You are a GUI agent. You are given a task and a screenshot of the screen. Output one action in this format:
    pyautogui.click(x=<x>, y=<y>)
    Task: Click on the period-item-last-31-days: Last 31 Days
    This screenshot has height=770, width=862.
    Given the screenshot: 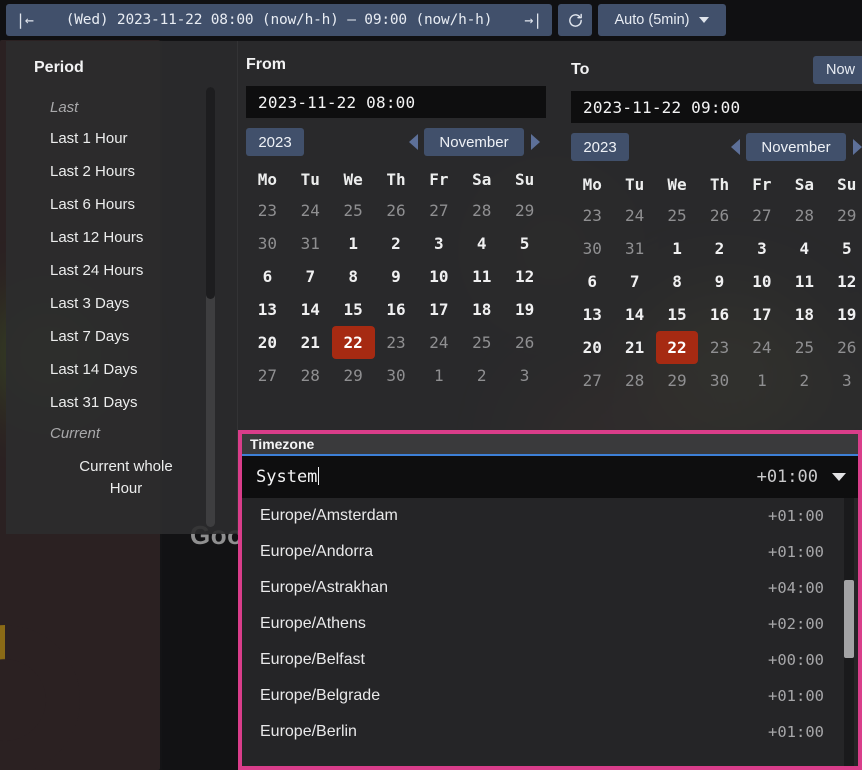 What is the action you would take?
    pyautogui.click(x=122, y=402)
    